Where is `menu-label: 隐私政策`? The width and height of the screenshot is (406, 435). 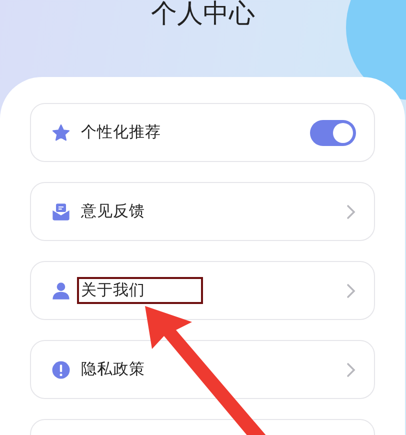 menu-label: 隐私政策 is located at coordinates (113, 369).